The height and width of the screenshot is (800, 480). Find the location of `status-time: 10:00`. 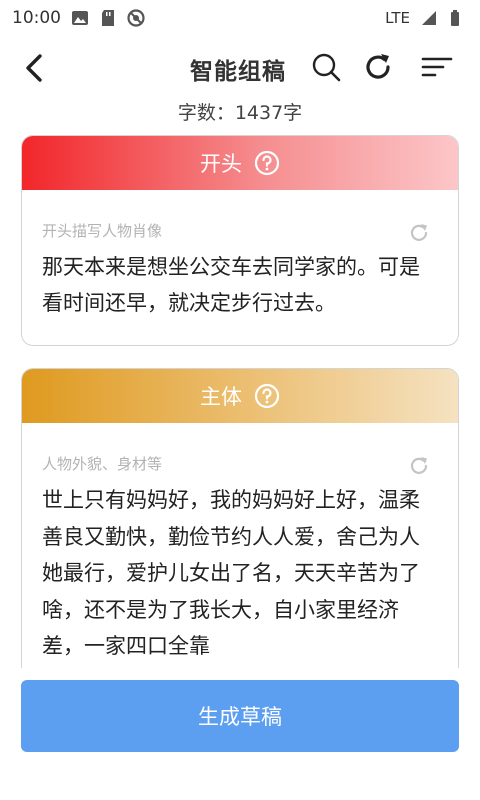

status-time: 10:00 is located at coordinates (36, 18).